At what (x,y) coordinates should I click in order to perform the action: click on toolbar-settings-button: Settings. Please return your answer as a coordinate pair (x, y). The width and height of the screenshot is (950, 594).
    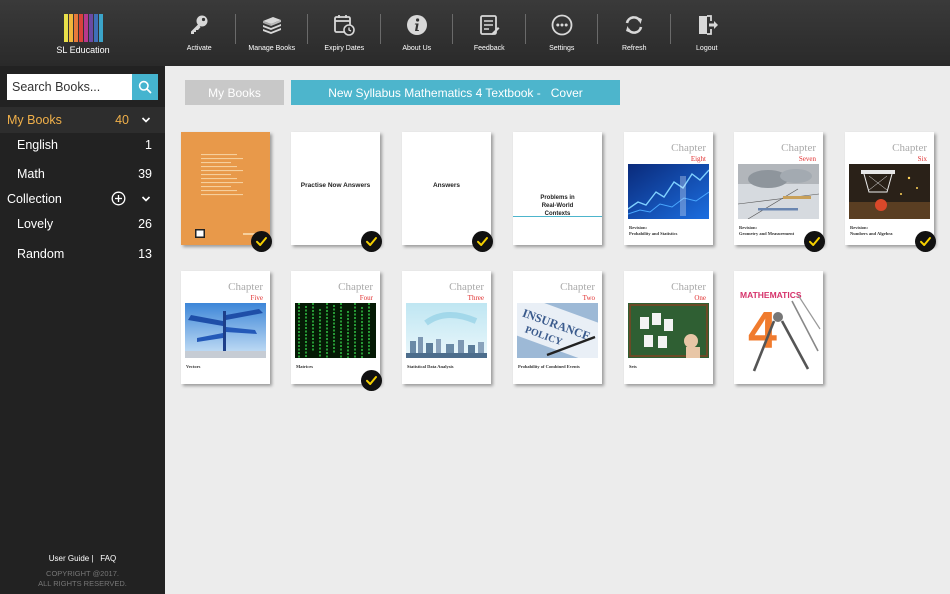
    Looking at the image, I should click on (562, 33).